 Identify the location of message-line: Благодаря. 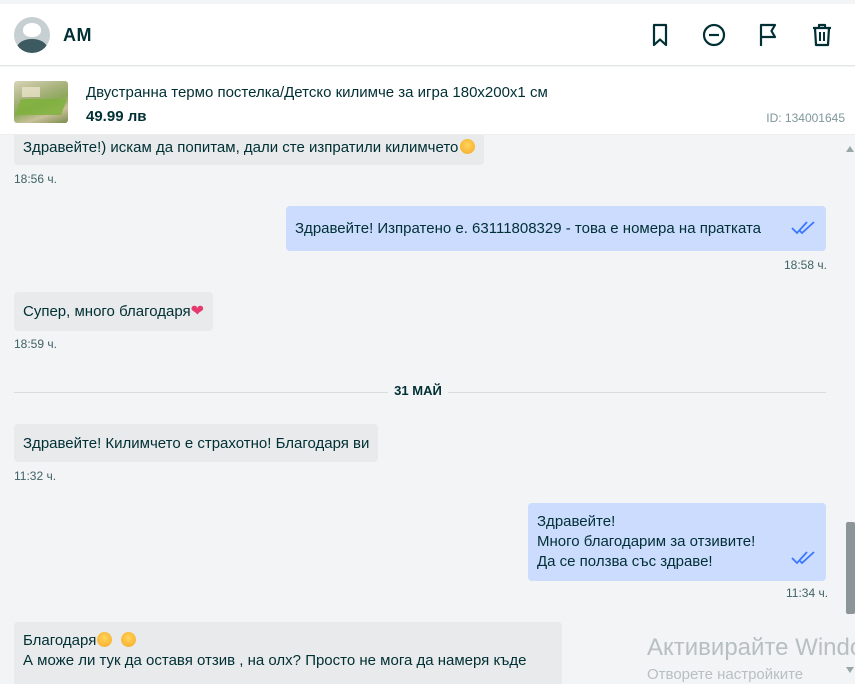
(60, 640).